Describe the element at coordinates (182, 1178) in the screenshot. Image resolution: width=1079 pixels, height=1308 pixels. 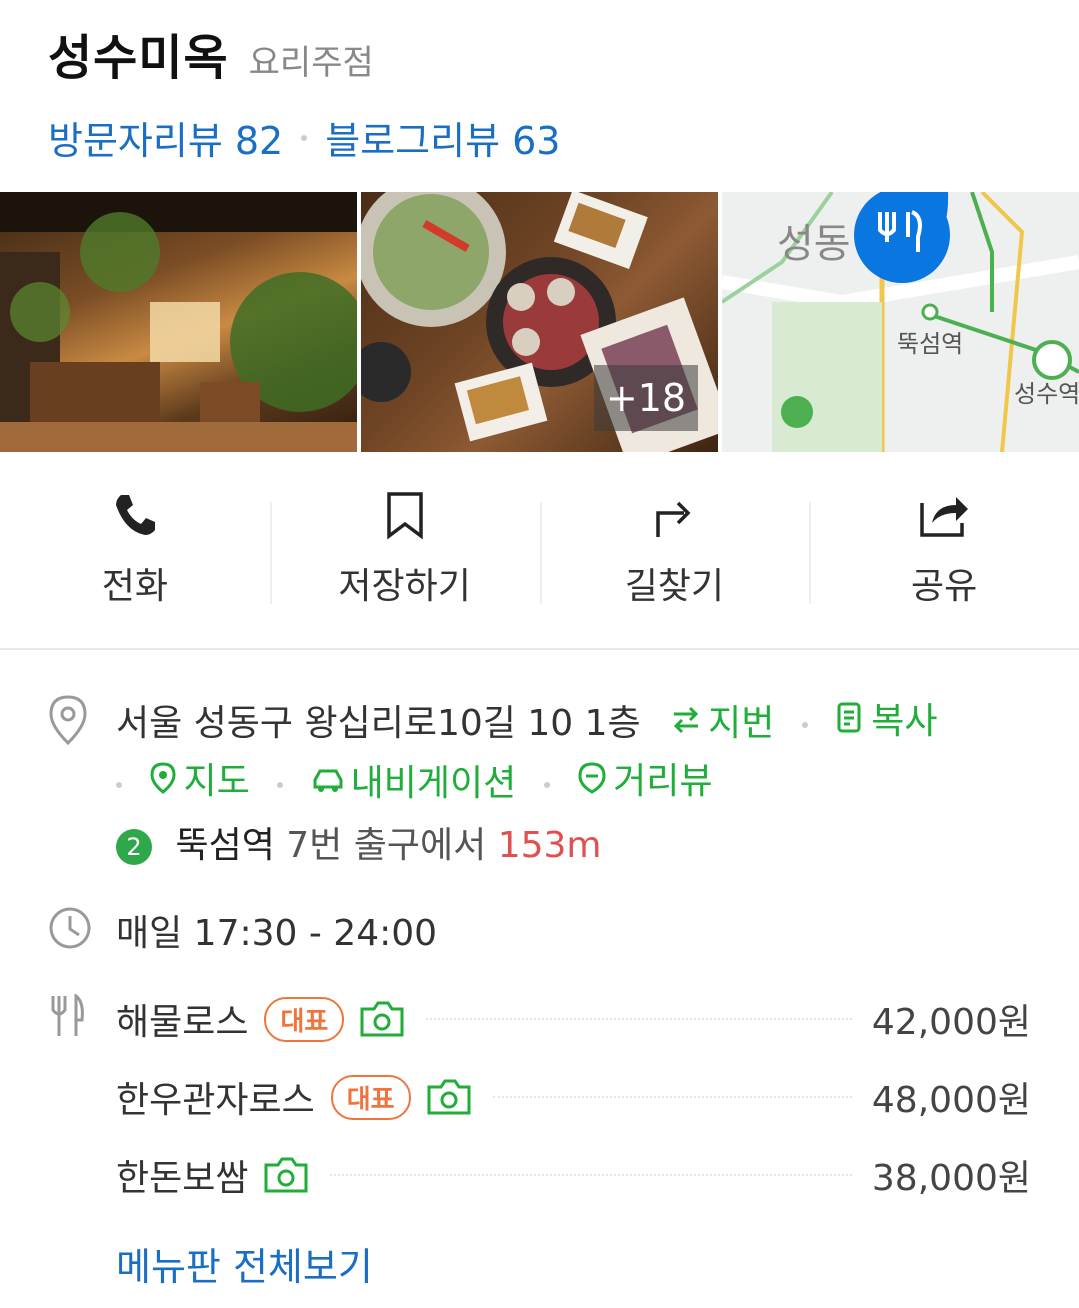
I see `menu-item-name: 한돈보쌈` at that location.